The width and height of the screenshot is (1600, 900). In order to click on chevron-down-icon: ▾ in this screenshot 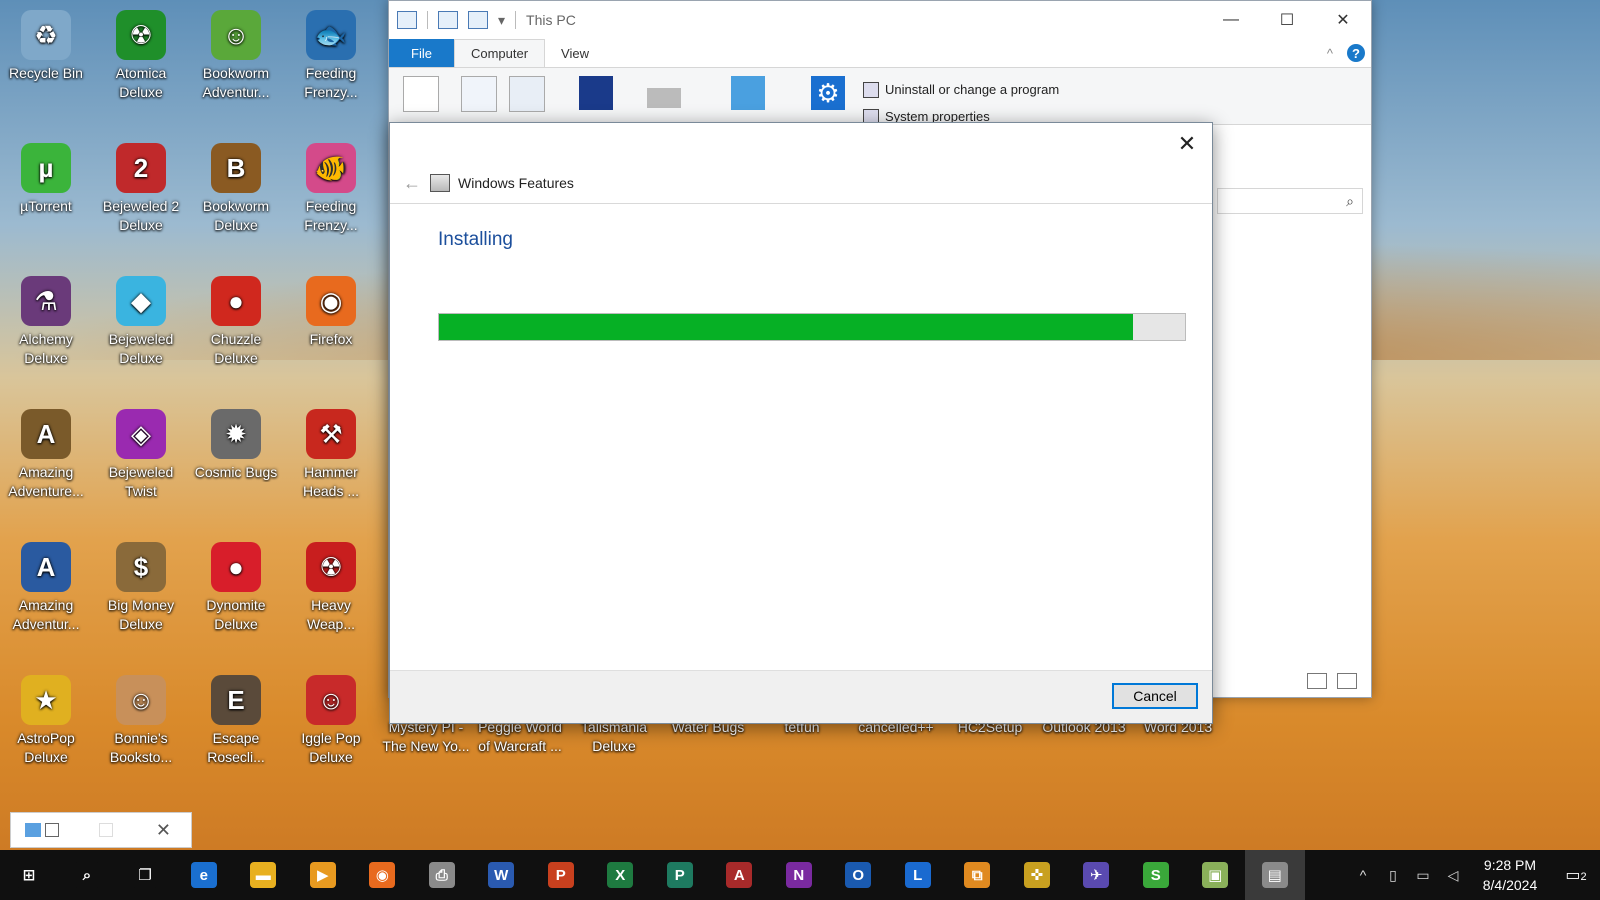, I will do `click(501, 20)`.